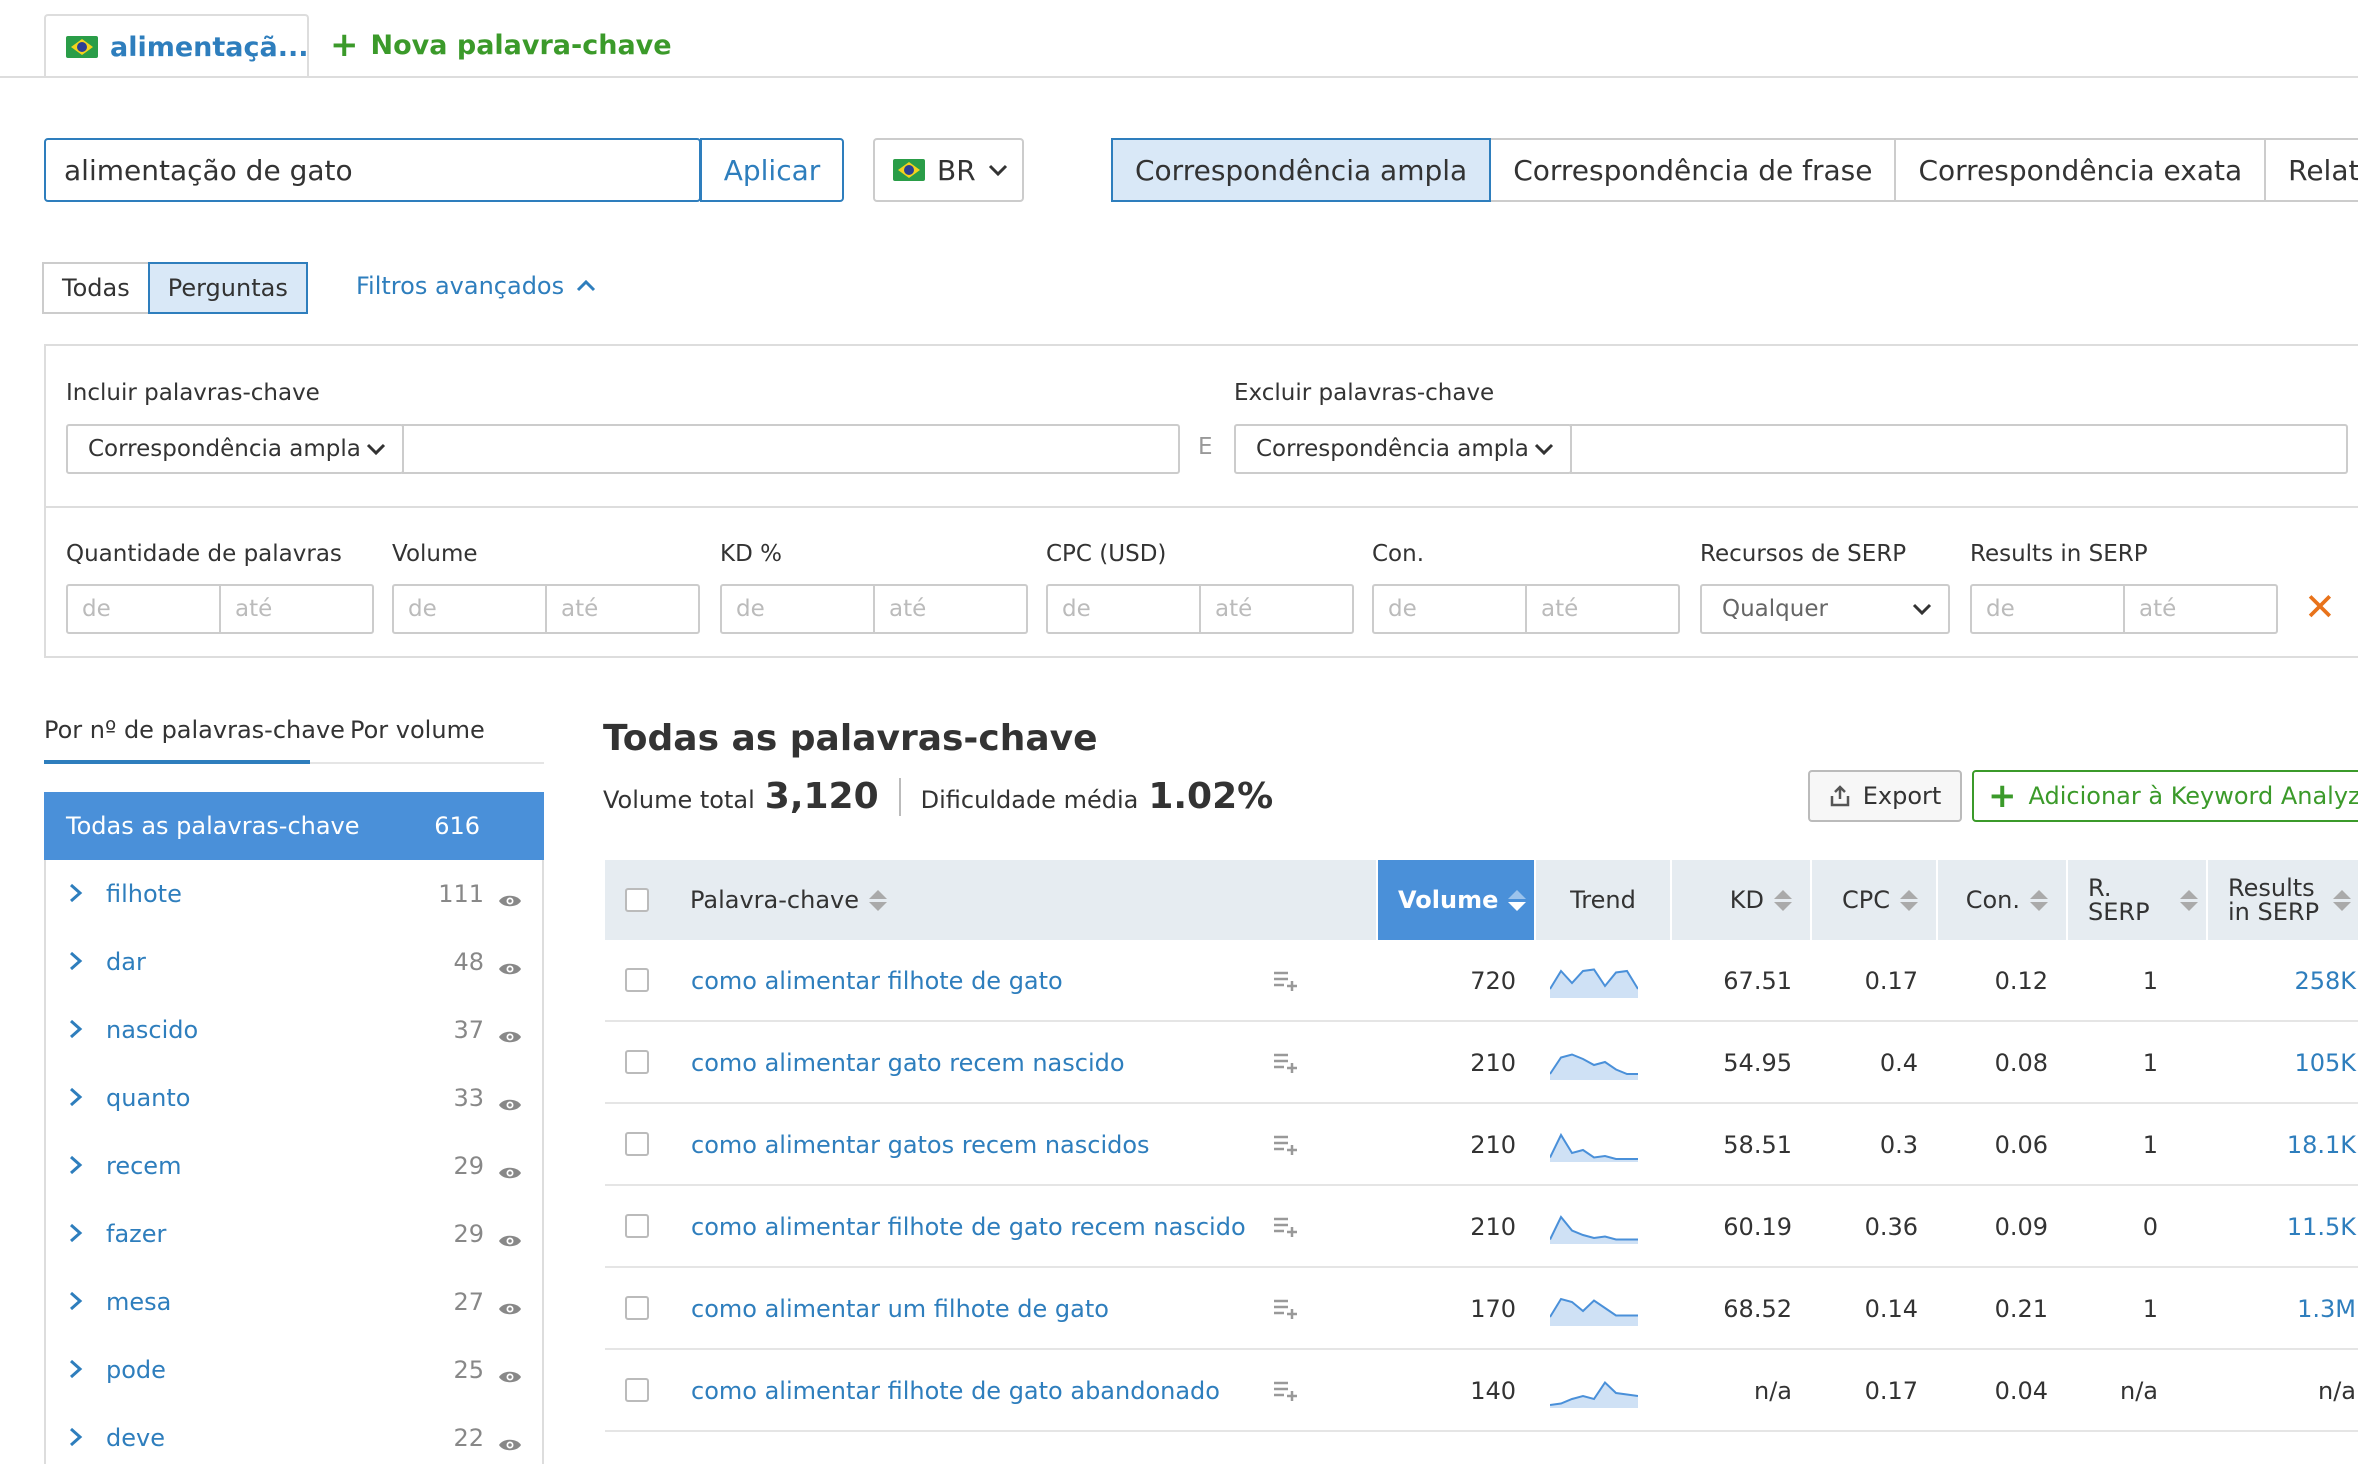  I want to click on keyword-link: como alimentar gato recem nascido, so click(908, 1063).